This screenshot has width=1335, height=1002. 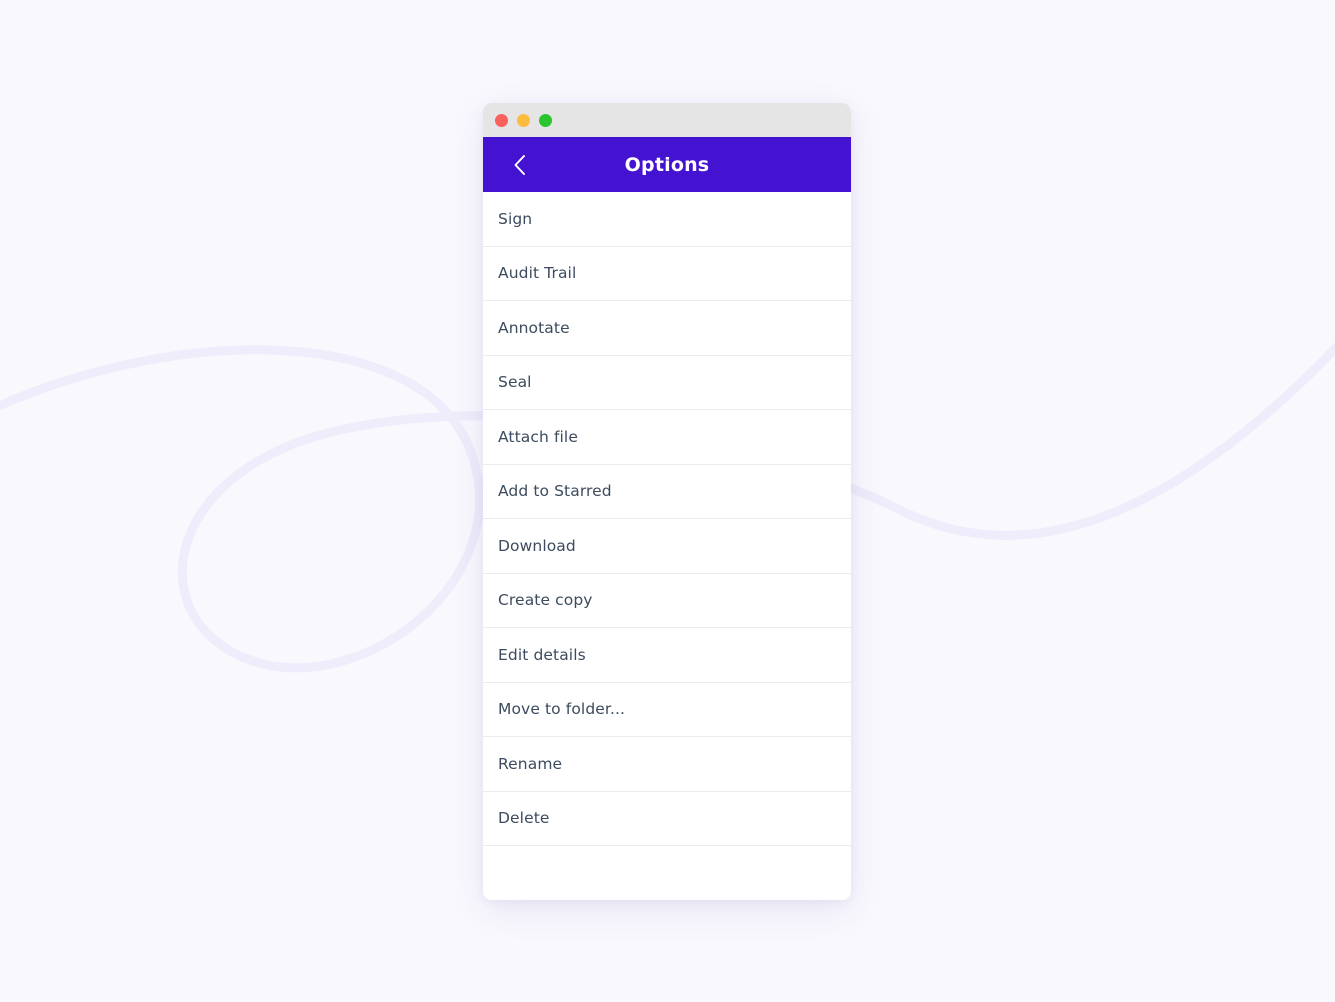 I want to click on back-button, so click(x=520, y=164).